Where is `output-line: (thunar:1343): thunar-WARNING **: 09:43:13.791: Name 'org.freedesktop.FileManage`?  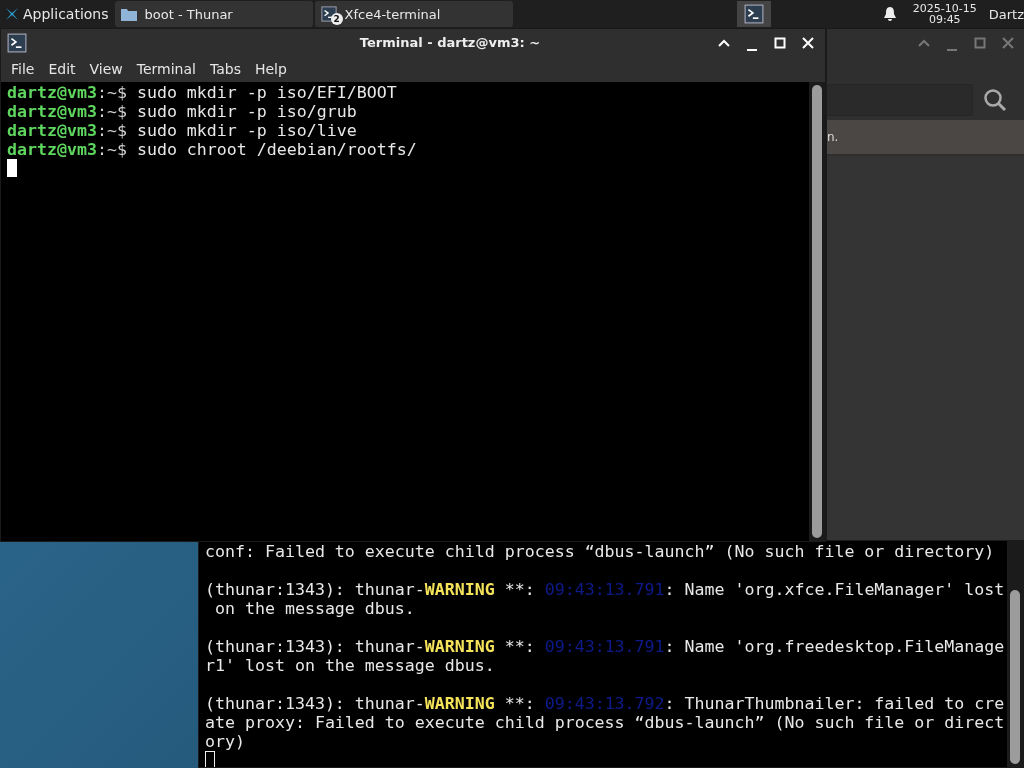
output-line: (thunar:1343): thunar-WARNING **: 09:43:13.791: Name 'org.freedesktop.FileManage is located at coordinates (605, 646).